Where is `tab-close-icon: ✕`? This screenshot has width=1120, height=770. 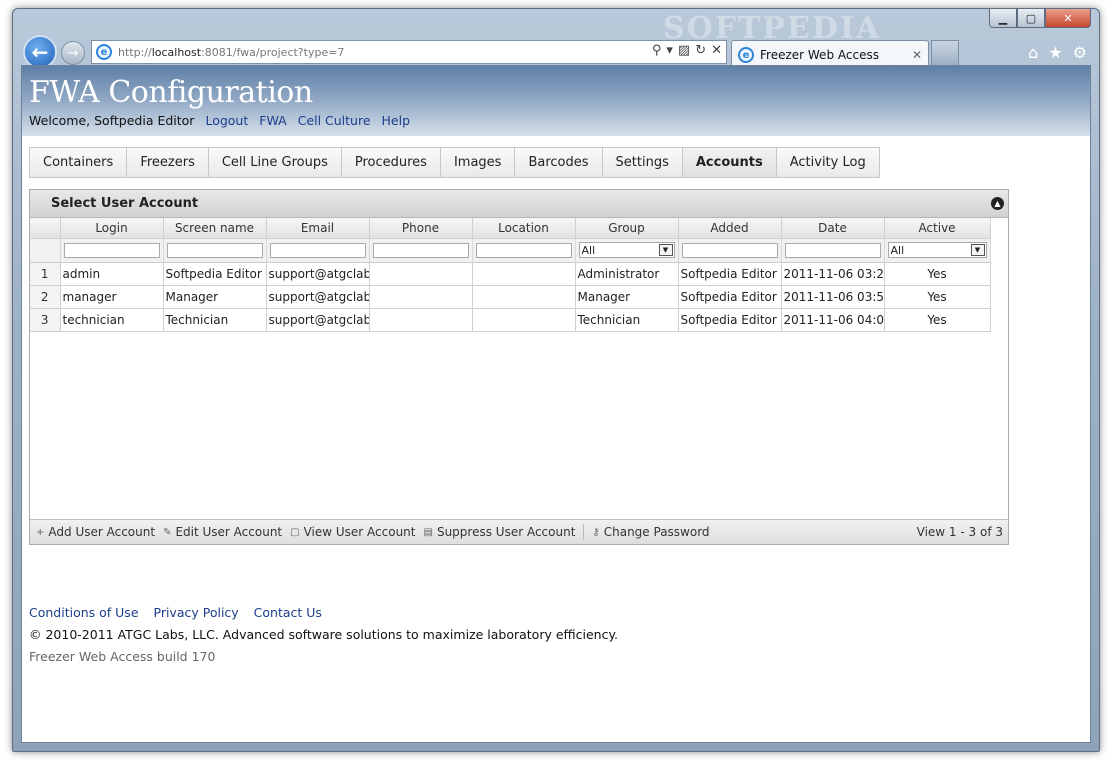 tab-close-icon: ✕ is located at coordinates (917, 55).